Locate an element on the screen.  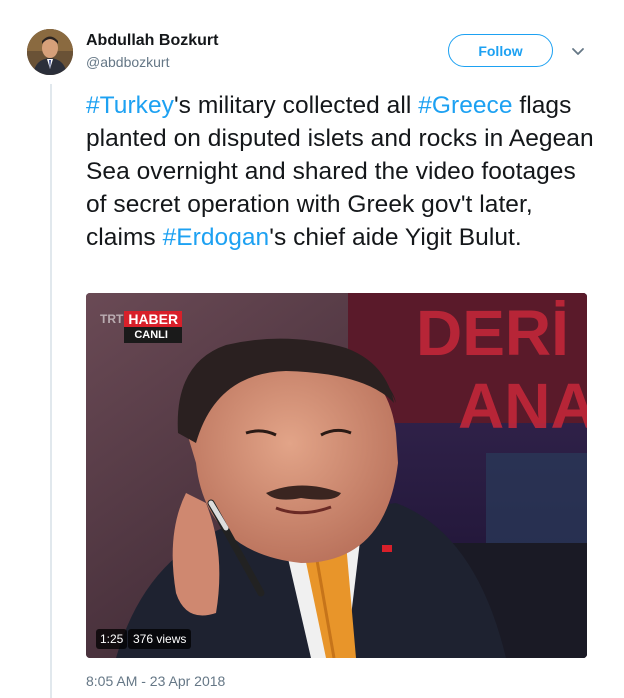
user-handle: @abdbozkurt is located at coordinates (152, 62).